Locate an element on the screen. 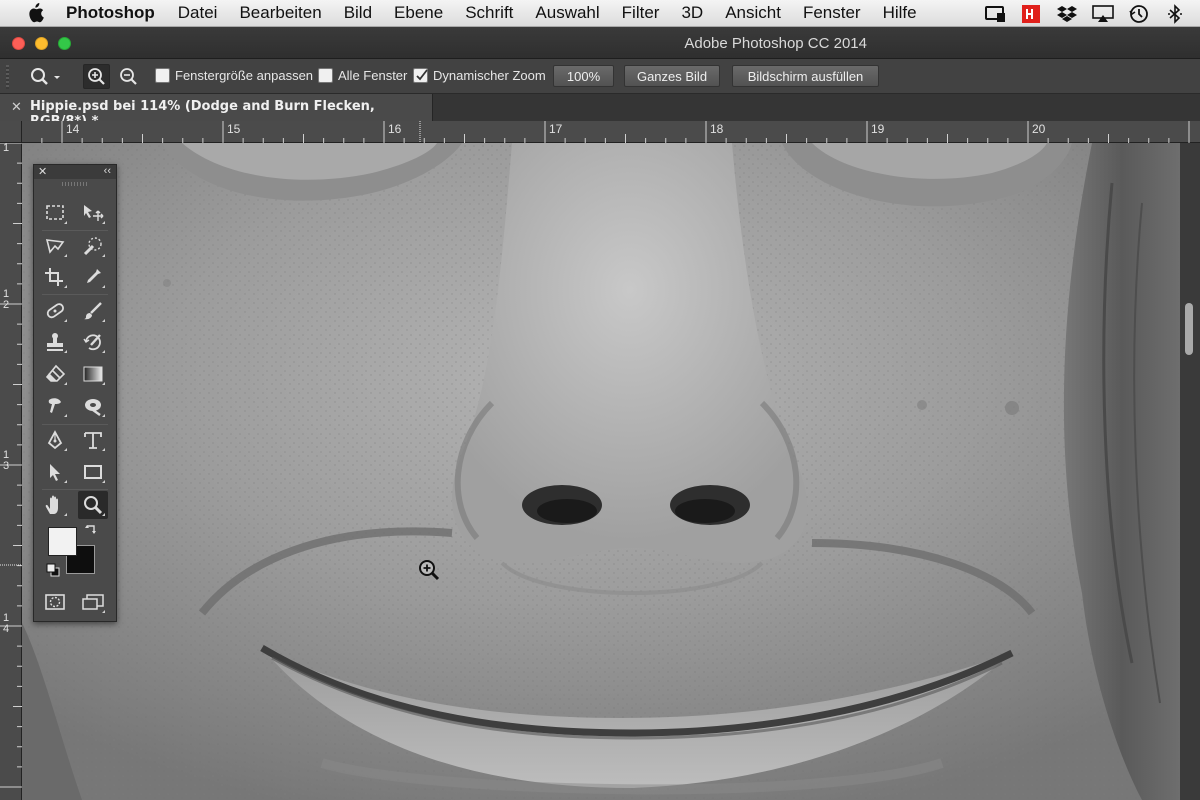 Image resolution: width=1200 pixels, height=800 pixels. dodge-icon is located at coordinates (93, 407).